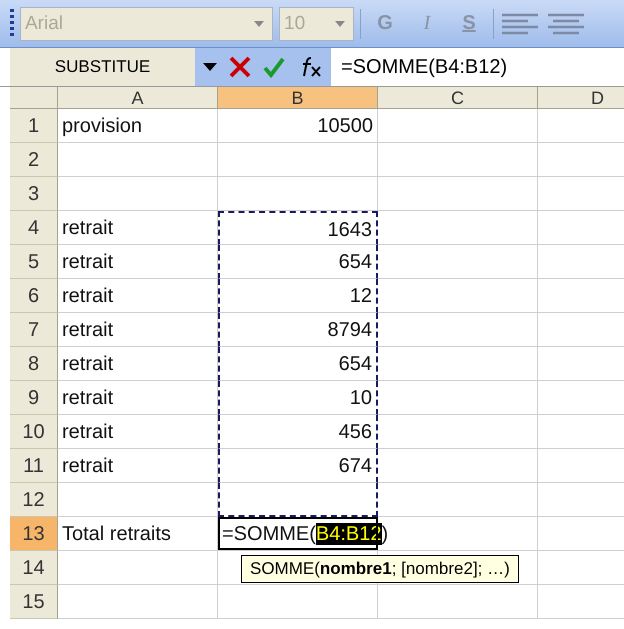 This screenshot has width=624, height=629. Describe the element at coordinates (34, 262) in the screenshot. I see `row-header: 5` at that location.